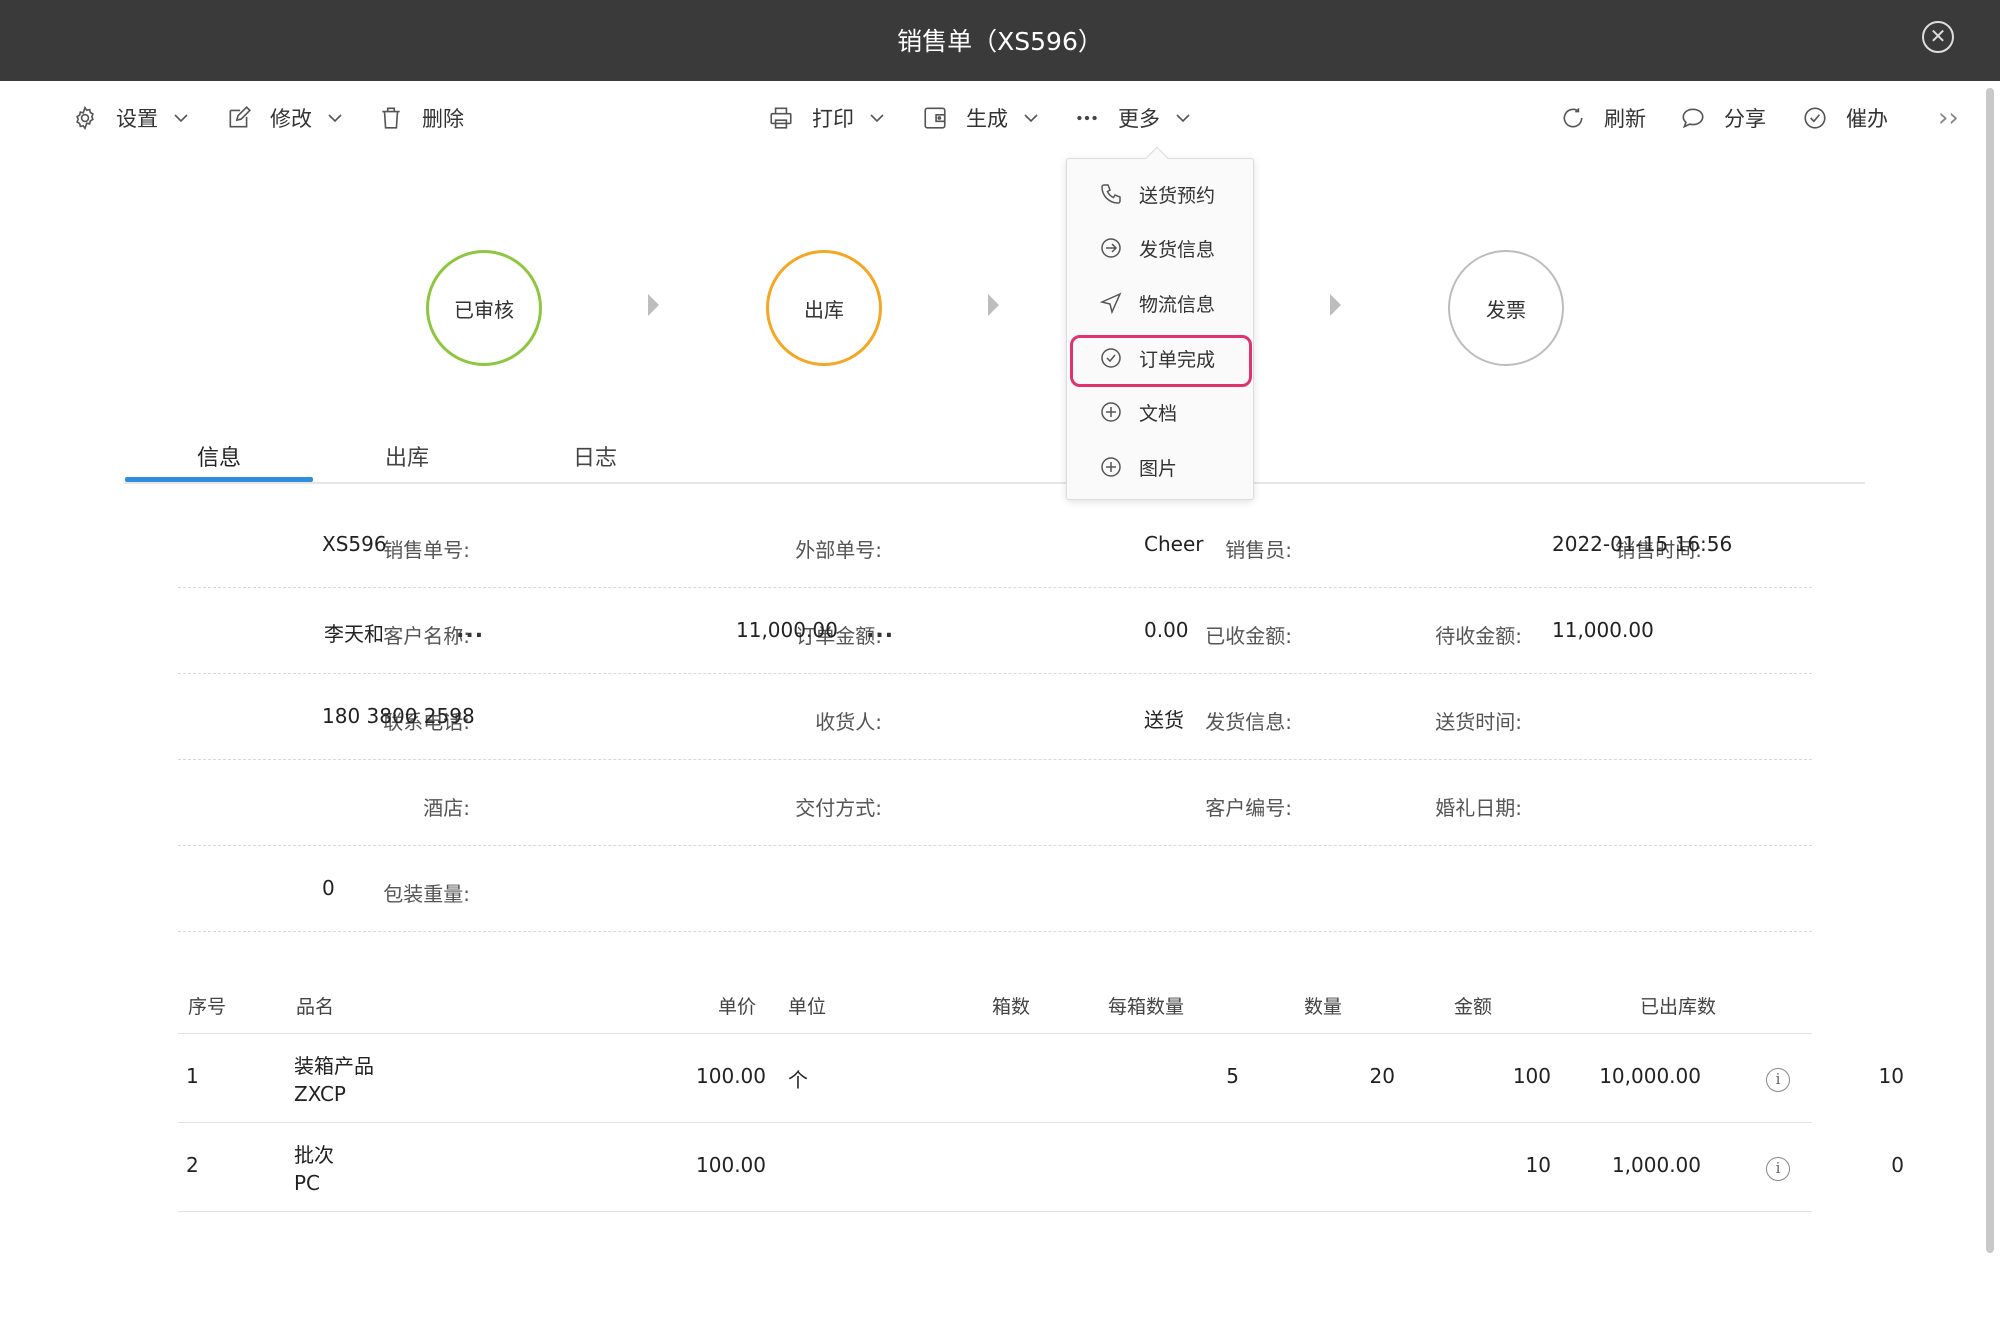  What do you see at coordinates (192, 1076) in the screenshot?
I see `row-no: 1` at bounding box center [192, 1076].